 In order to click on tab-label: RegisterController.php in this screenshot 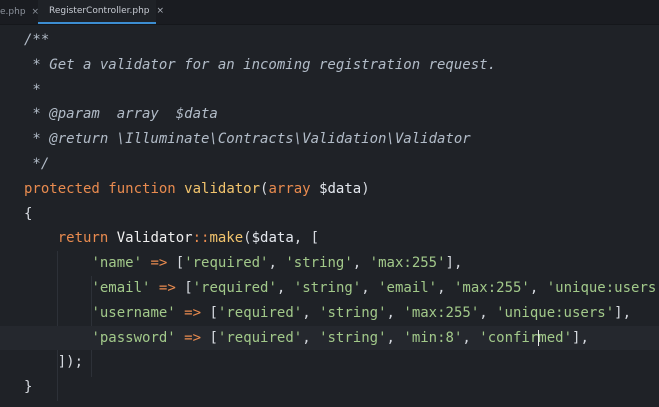, I will do `click(99, 11)`.